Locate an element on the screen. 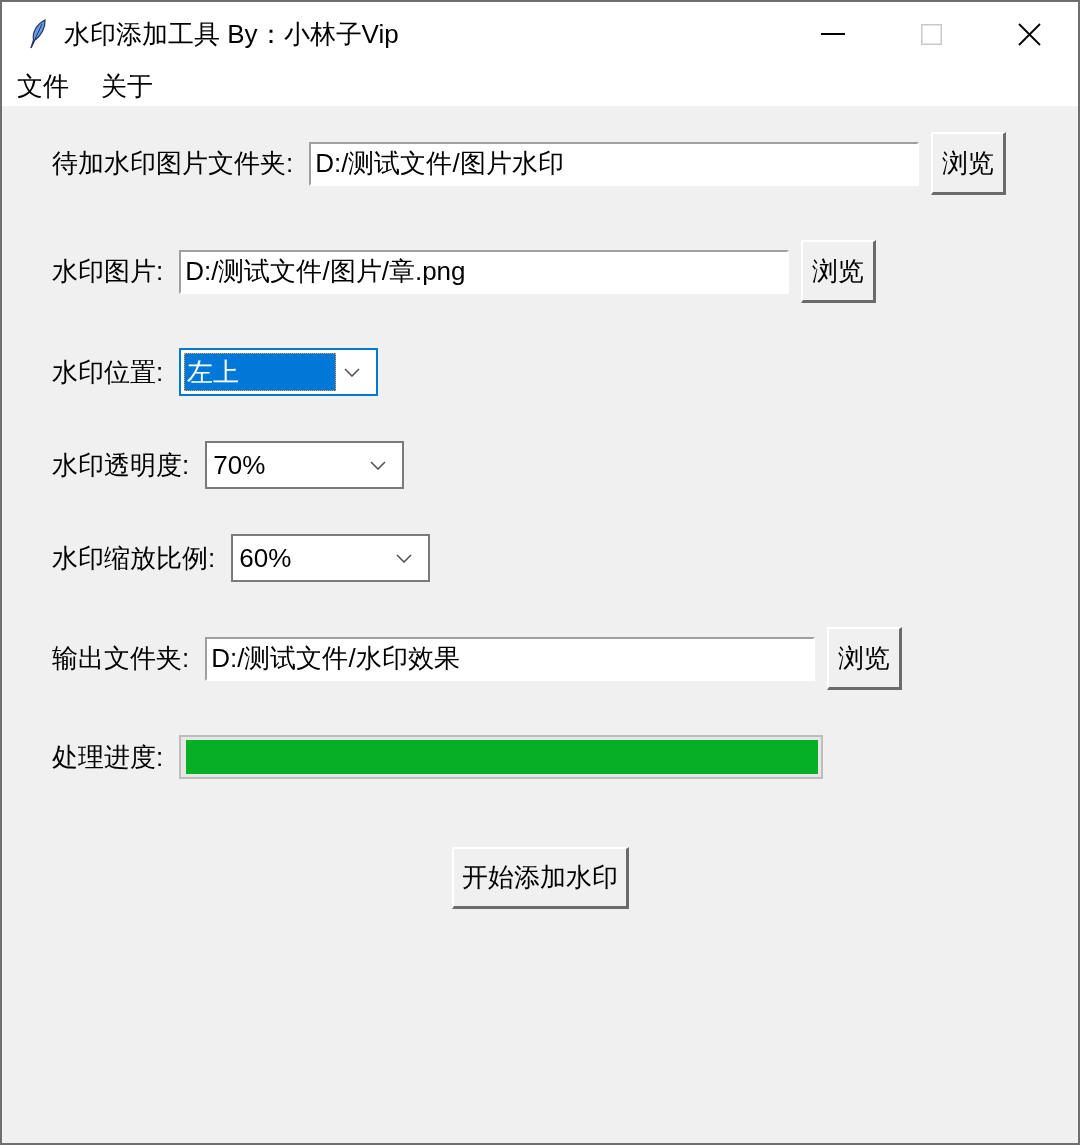 The image size is (1080, 1145). dropdown: 左上 is located at coordinates (279, 372).